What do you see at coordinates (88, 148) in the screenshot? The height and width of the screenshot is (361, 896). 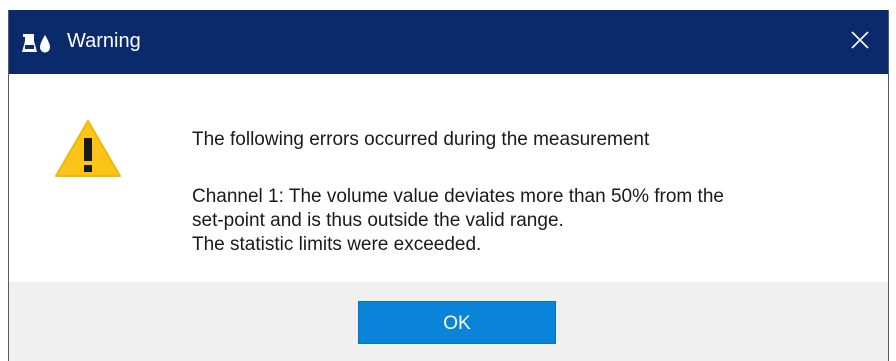 I see `warning-icon` at bounding box center [88, 148].